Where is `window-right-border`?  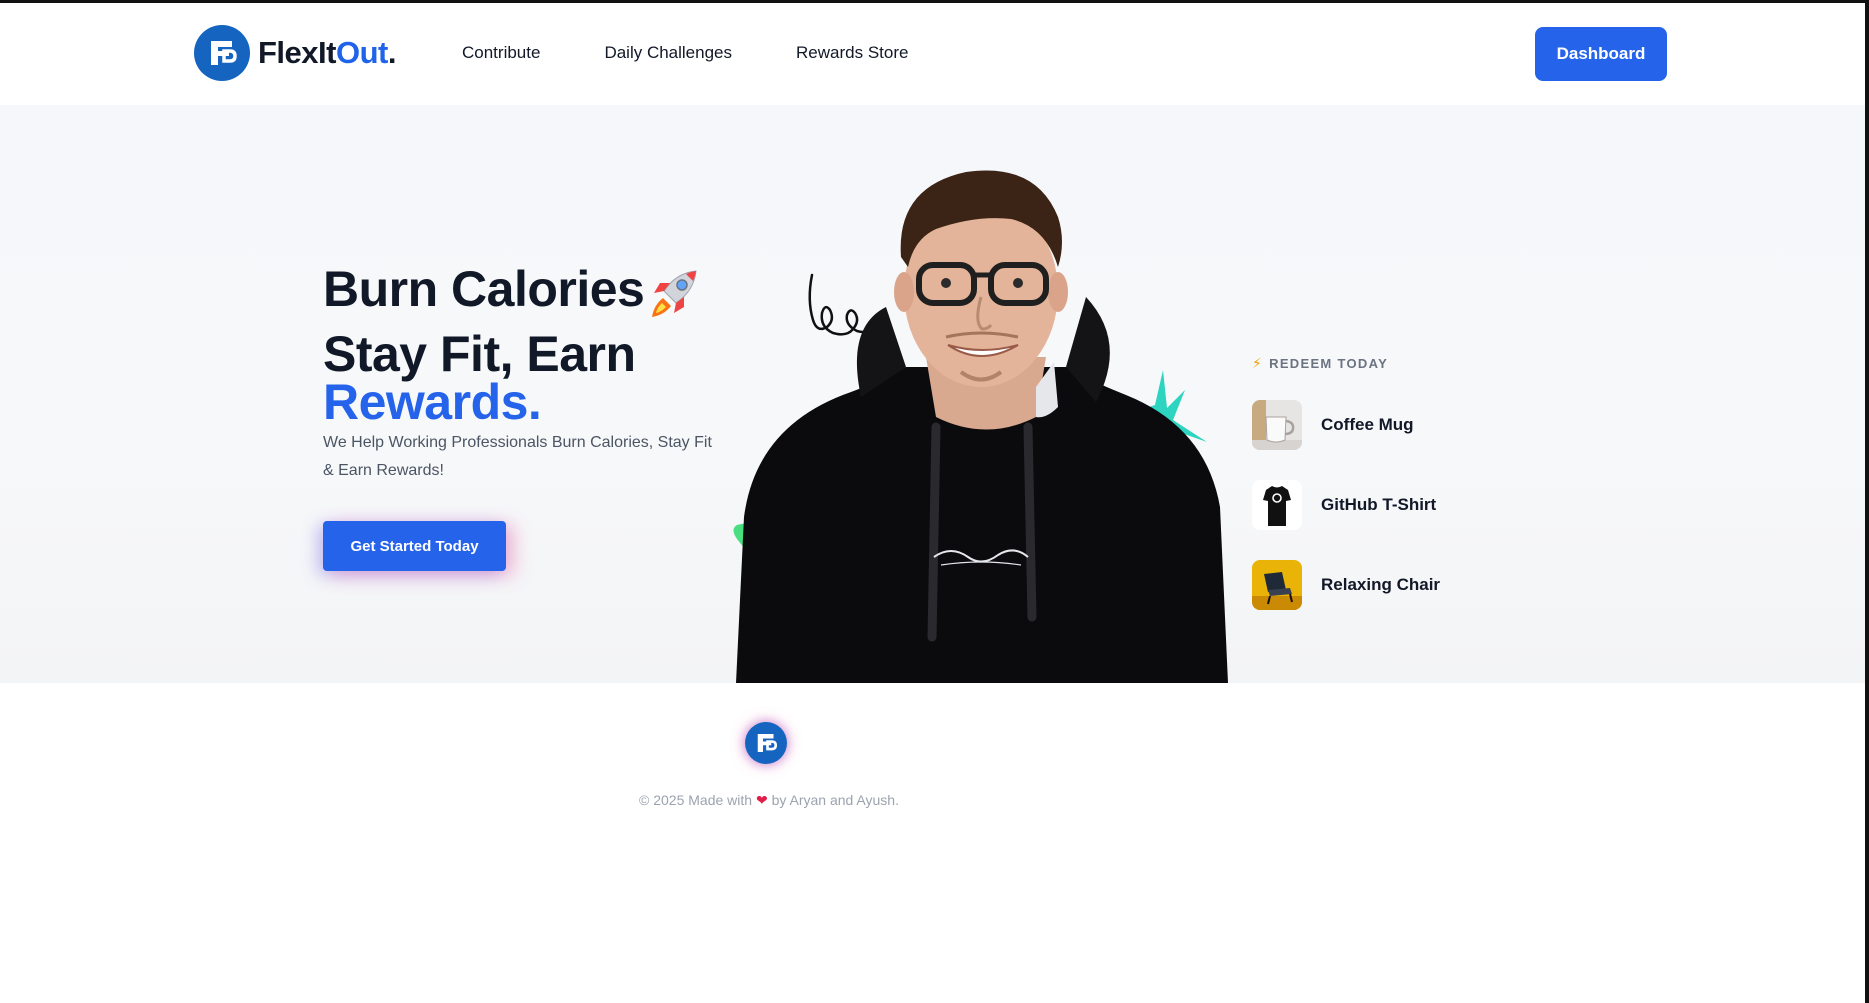
window-right-border is located at coordinates (1867, 501).